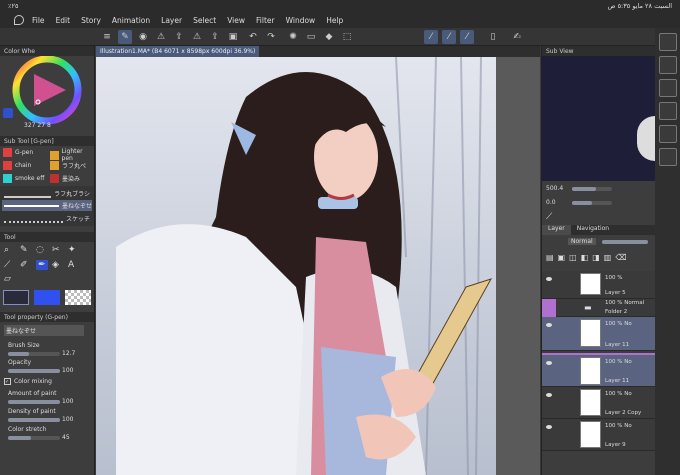 The width and height of the screenshot is (680, 475). I want to click on zoom-value: 500.4, so click(554, 188).